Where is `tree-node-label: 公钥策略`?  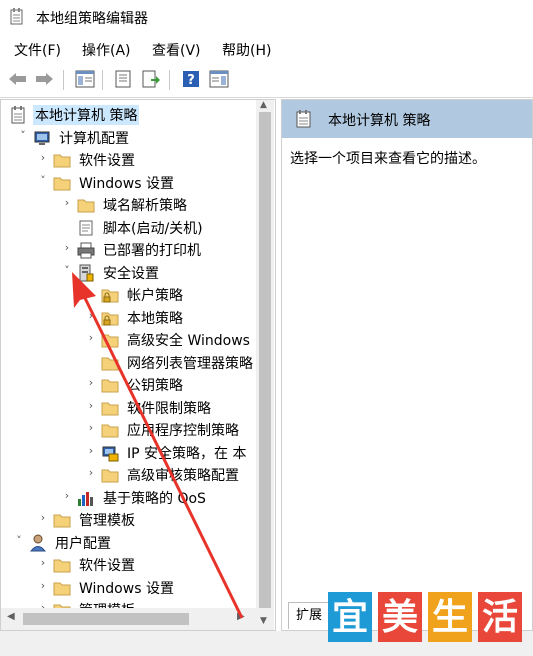
tree-node-label: 公钥策略 is located at coordinates (155, 386).